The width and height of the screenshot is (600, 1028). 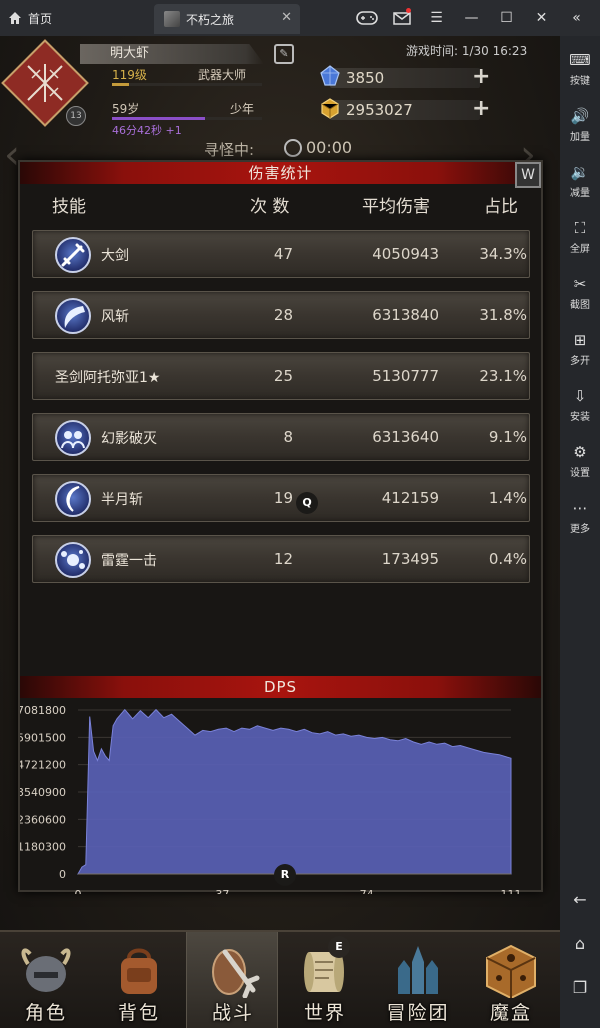 I want to click on sidebar-button-8: ⋯ 更多, so click(x=580, y=516).